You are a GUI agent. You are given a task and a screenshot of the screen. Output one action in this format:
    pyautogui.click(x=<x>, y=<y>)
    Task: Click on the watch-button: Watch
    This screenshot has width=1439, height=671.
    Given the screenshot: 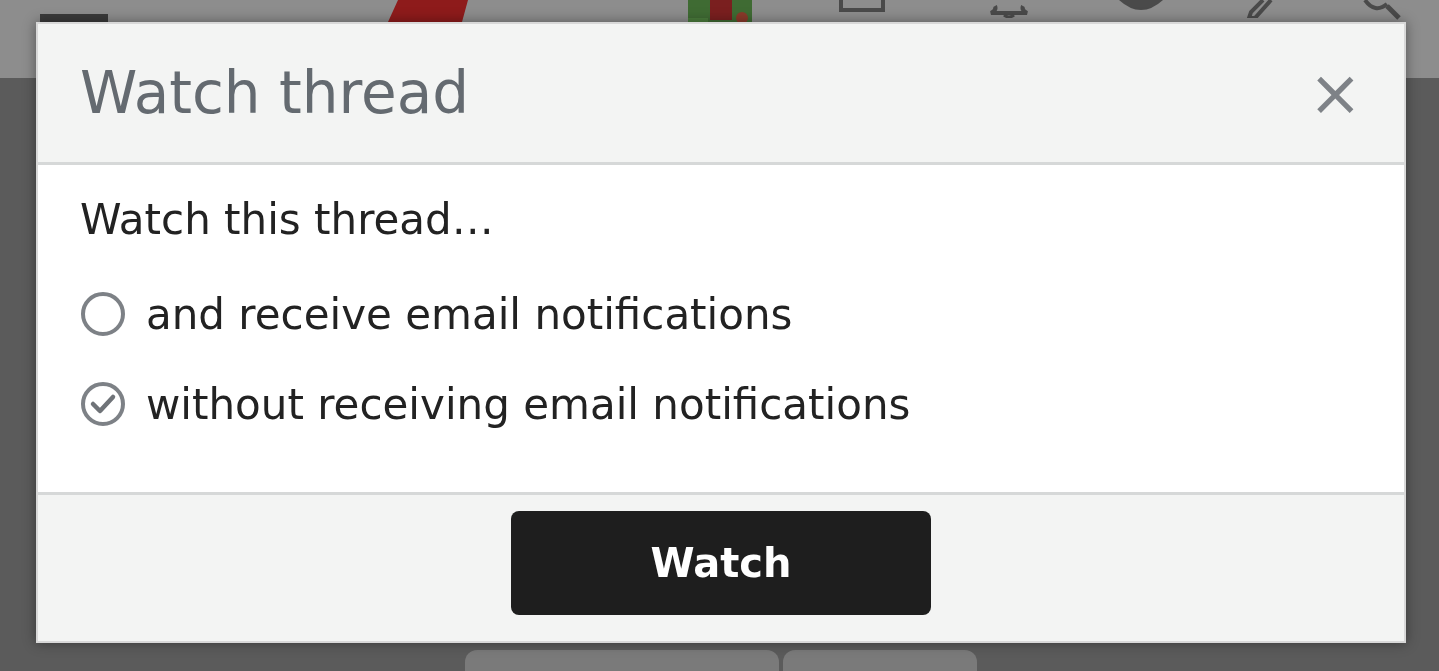 What is the action you would take?
    pyautogui.click(x=721, y=563)
    